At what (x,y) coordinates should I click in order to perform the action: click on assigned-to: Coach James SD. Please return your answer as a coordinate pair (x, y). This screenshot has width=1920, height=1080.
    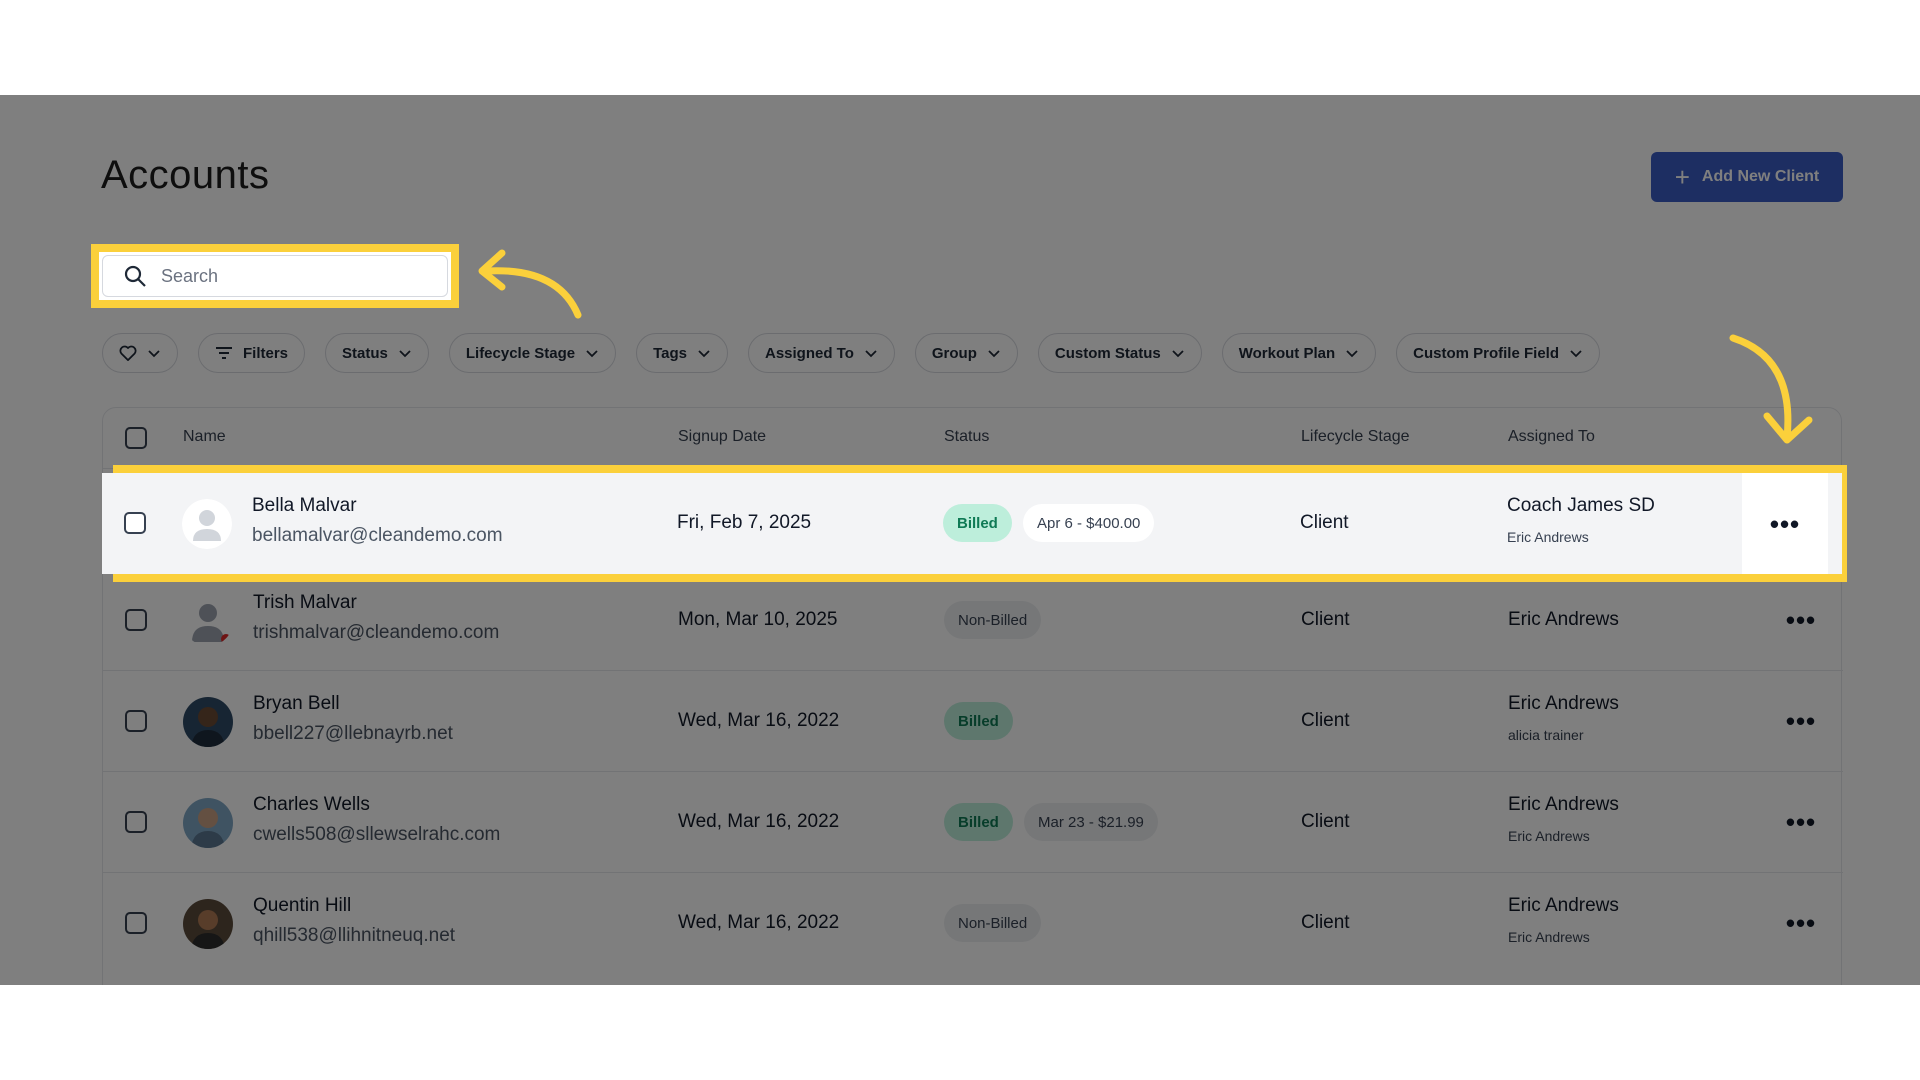
    Looking at the image, I should click on (1581, 505).